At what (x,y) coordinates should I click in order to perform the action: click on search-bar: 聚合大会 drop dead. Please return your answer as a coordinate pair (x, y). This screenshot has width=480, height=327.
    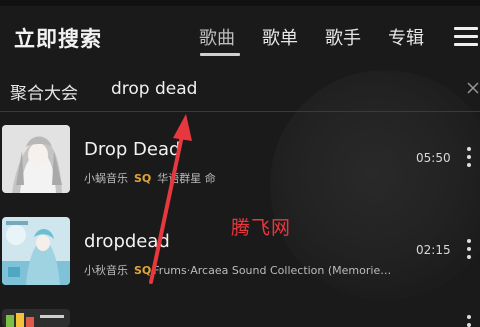
    Looking at the image, I should click on (240, 90).